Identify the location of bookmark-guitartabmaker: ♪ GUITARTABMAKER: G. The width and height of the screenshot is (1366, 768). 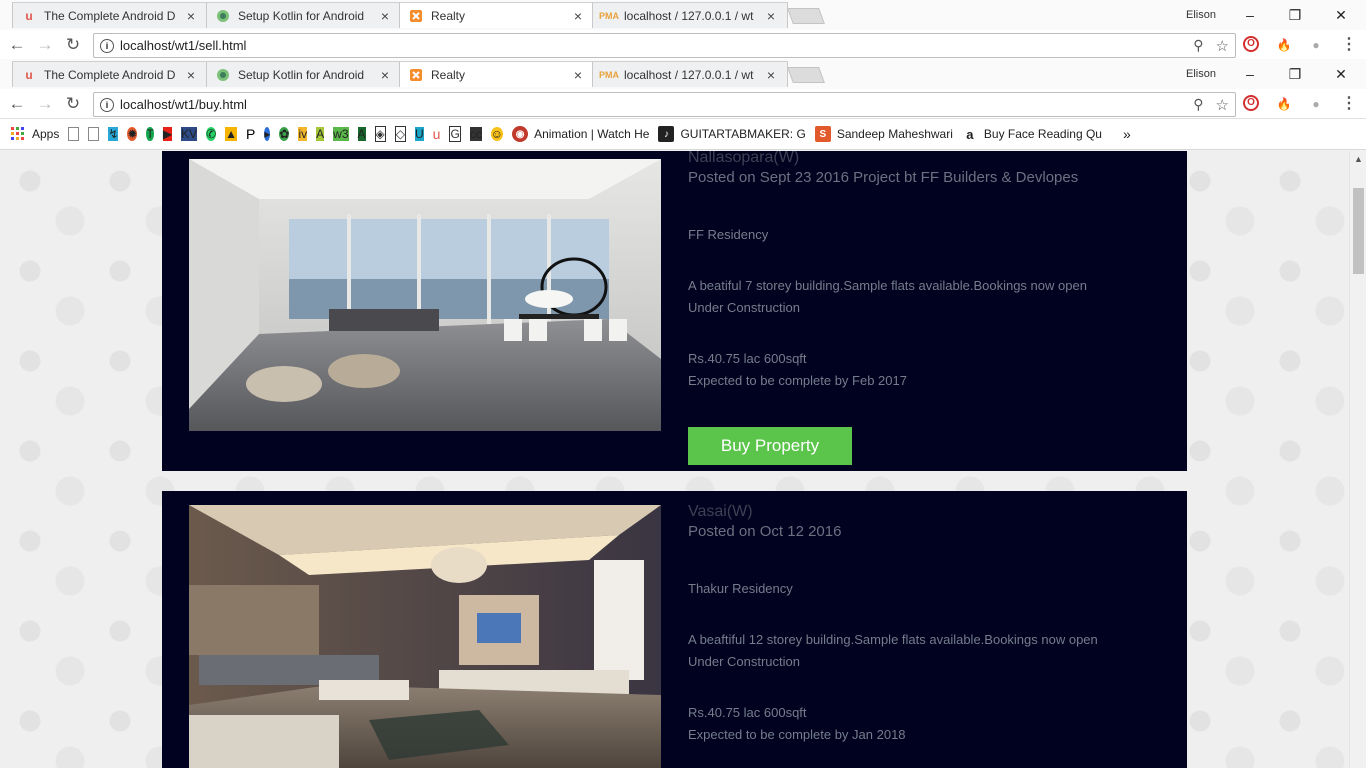
(732, 134).